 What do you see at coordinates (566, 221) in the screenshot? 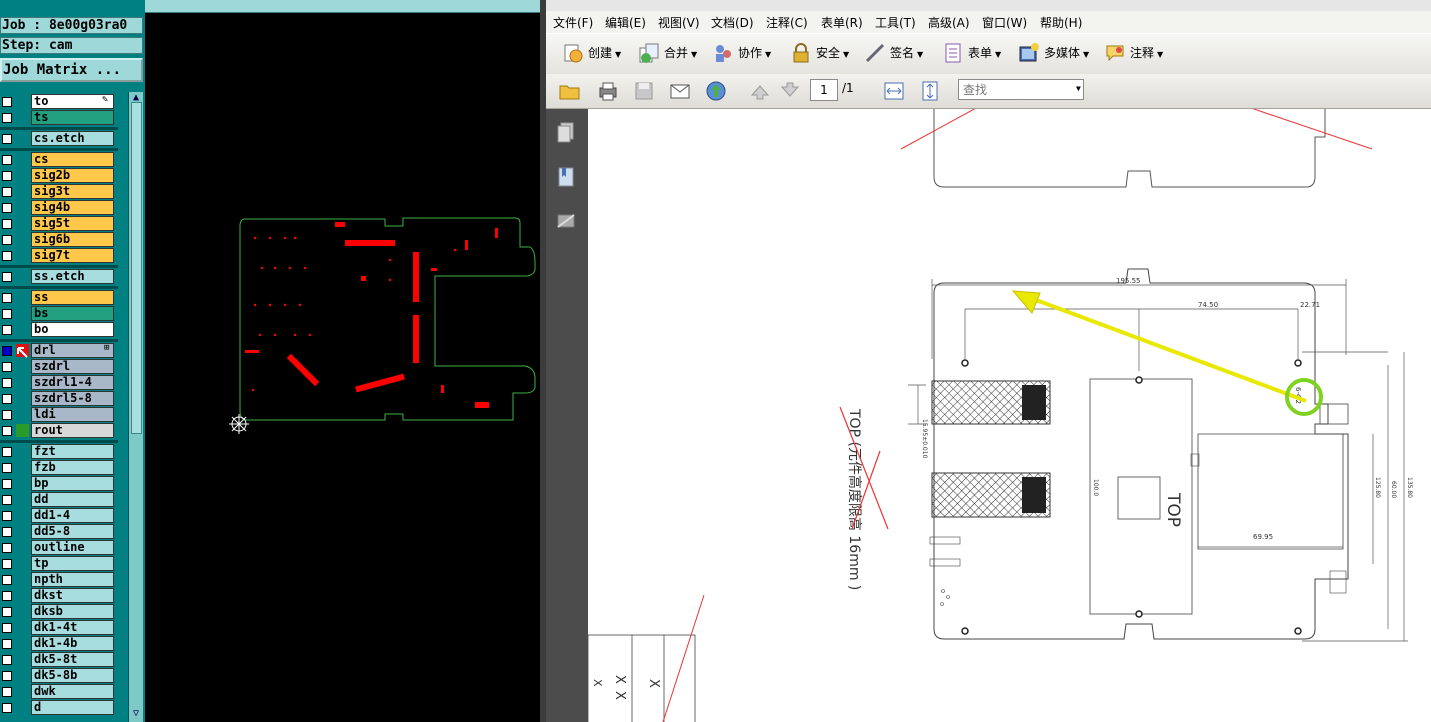
I see `signatures-icon` at bounding box center [566, 221].